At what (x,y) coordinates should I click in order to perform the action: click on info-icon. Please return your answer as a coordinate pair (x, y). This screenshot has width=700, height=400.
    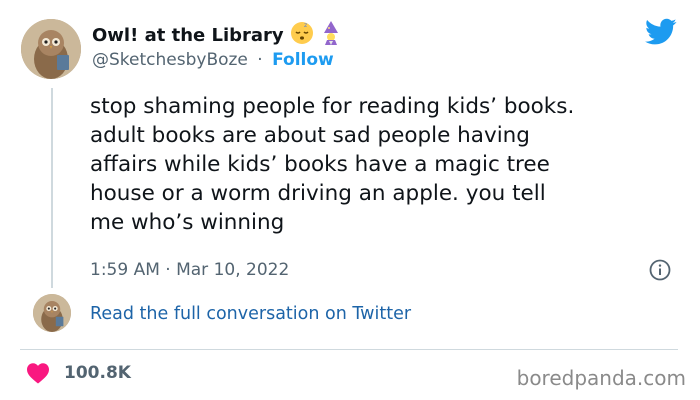
    Looking at the image, I should click on (660, 270).